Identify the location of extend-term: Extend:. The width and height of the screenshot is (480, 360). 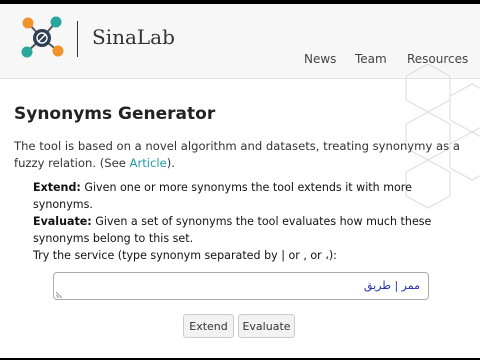
(57, 187).